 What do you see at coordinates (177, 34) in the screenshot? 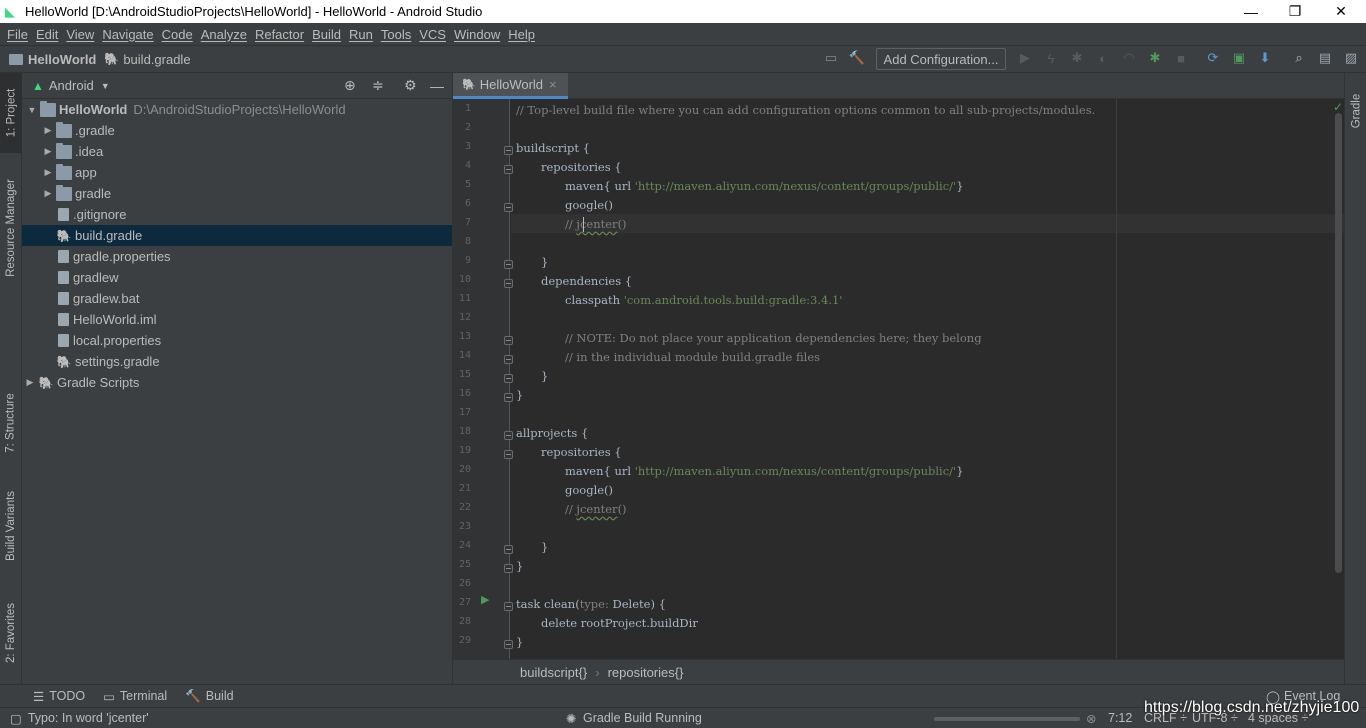
I see `menu-code: Code` at bounding box center [177, 34].